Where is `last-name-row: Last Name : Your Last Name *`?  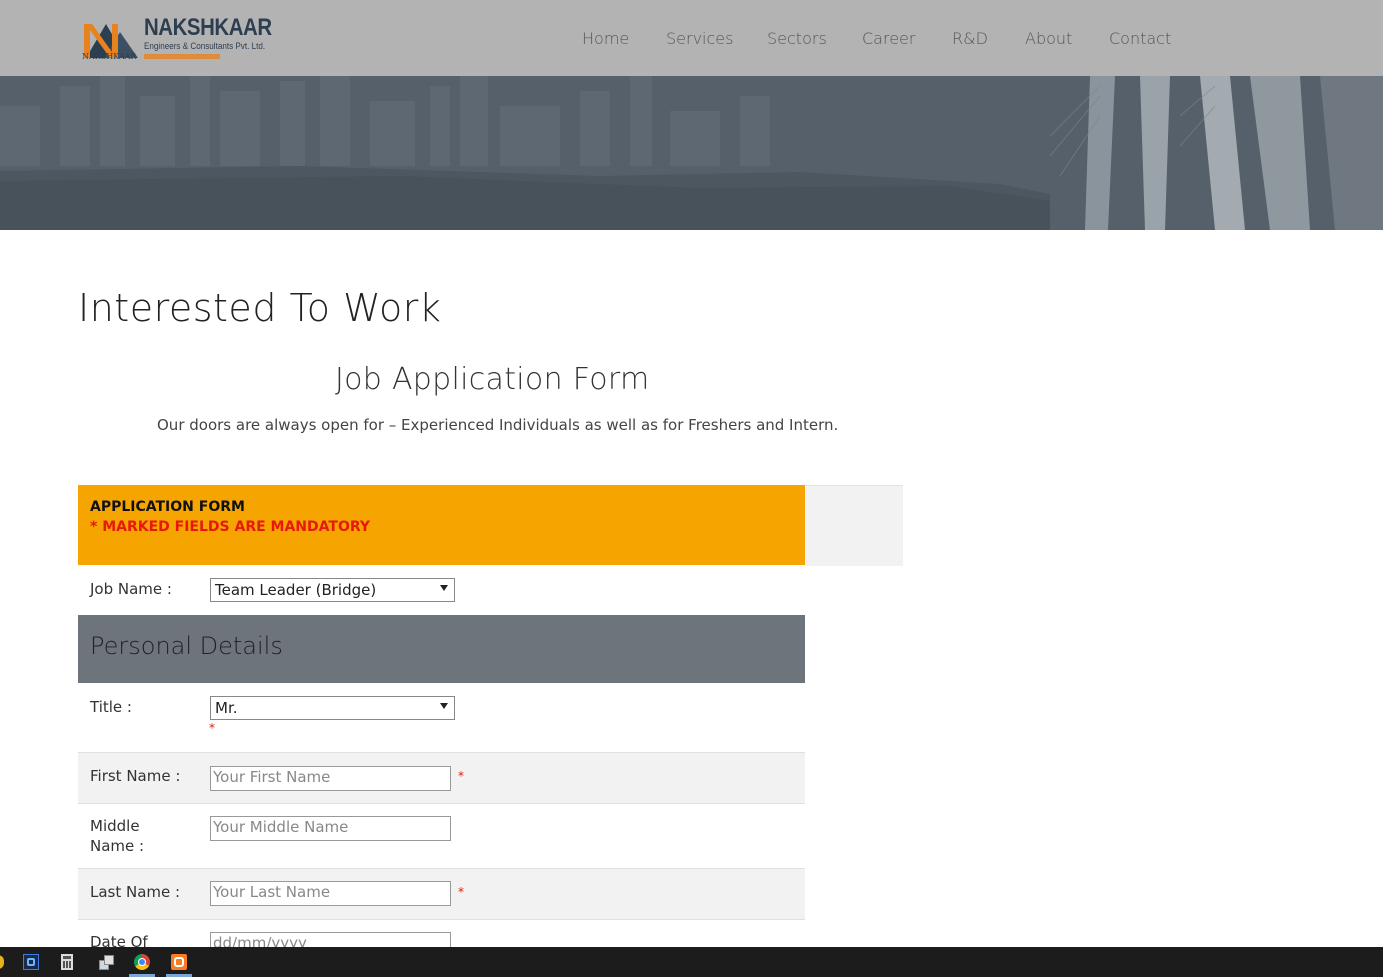 last-name-row: Last Name : Your Last Name * is located at coordinates (441, 894).